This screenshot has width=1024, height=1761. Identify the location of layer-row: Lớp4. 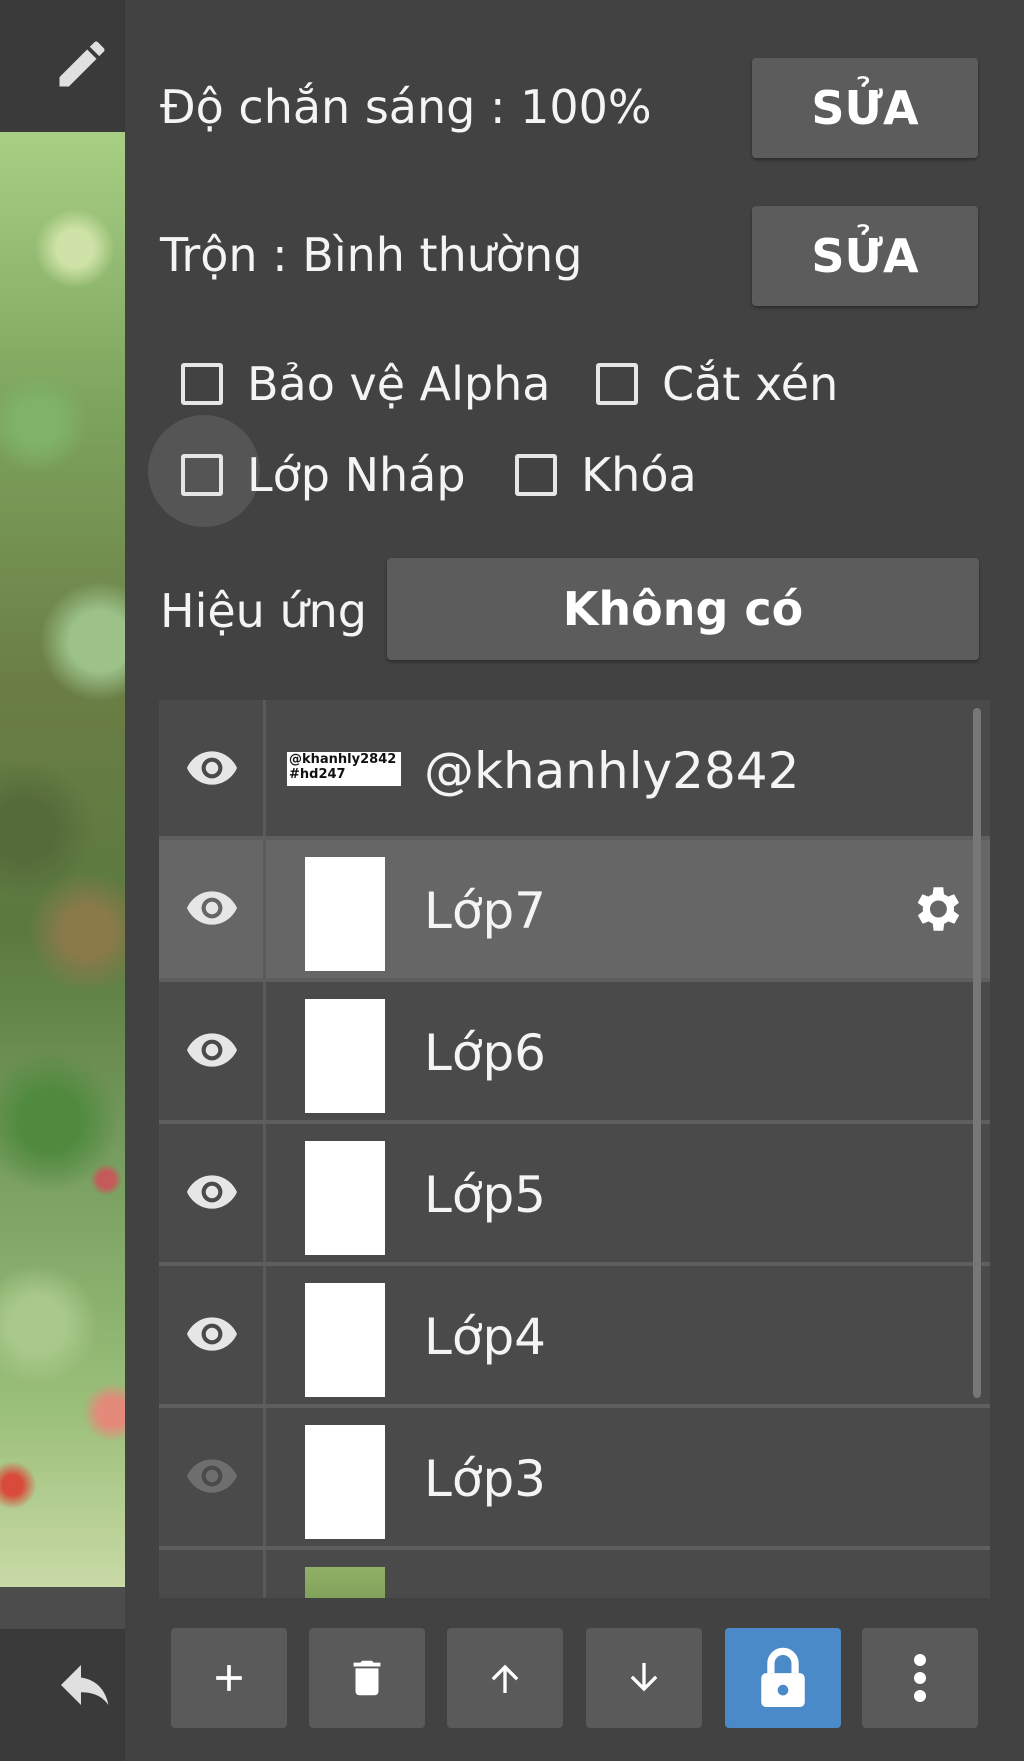
(574, 1335).